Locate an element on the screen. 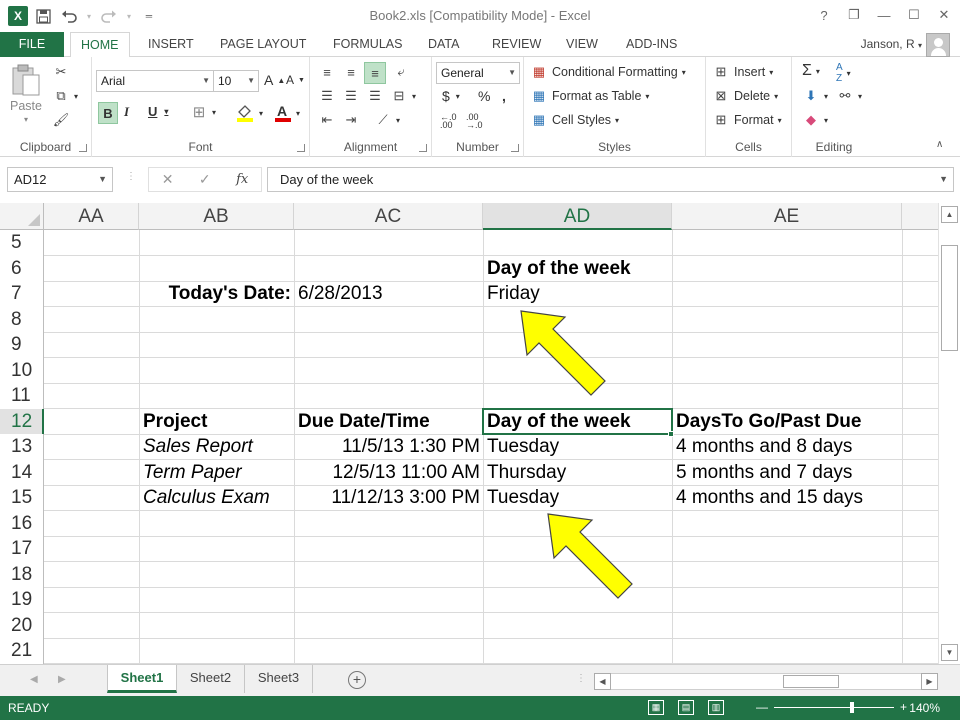 This screenshot has width=960, height=720. cell-ae13: 4 months and 8 days is located at coordinates (764, 447).